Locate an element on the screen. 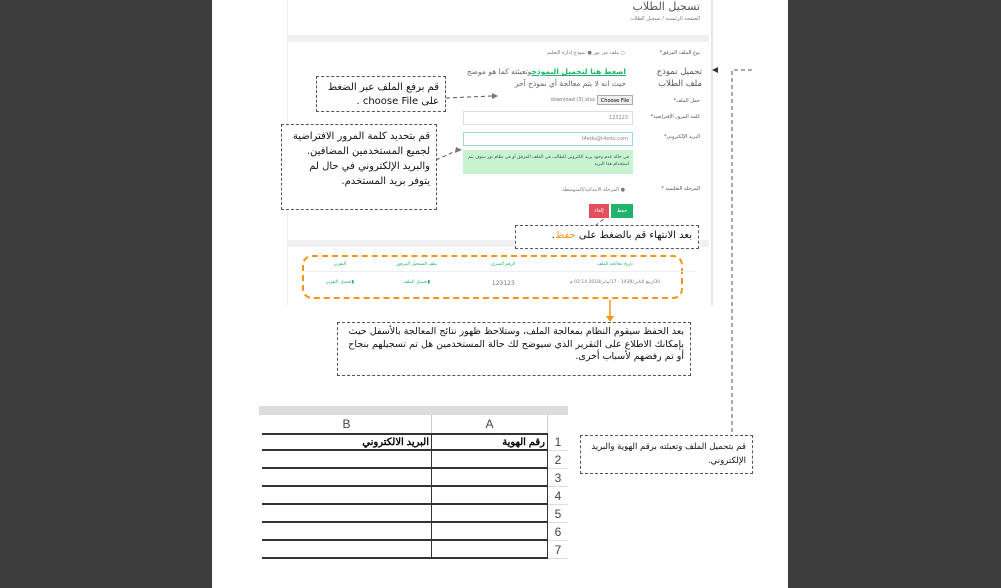 This screenshot has width=1001, height=588. row-number: 3 is located at coordinates (558, 478).